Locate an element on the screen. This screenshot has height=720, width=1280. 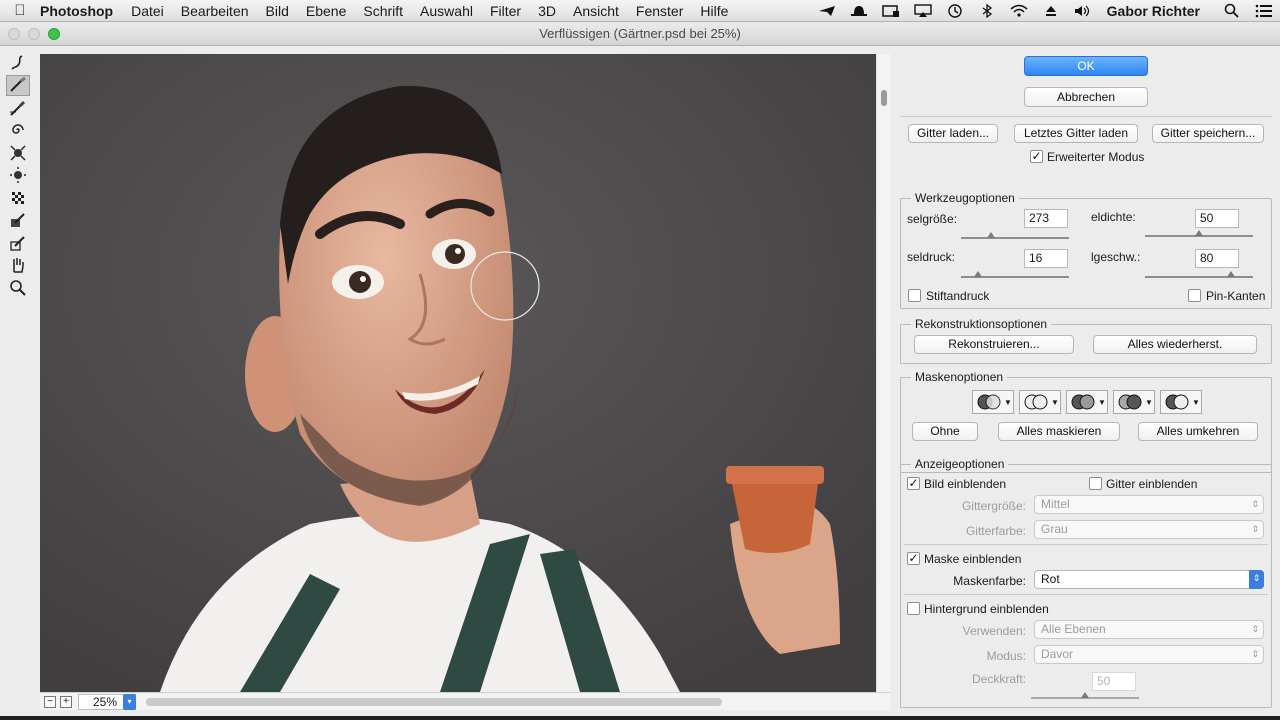
horizontal-scrollbar is located at coordinates (434, 701).